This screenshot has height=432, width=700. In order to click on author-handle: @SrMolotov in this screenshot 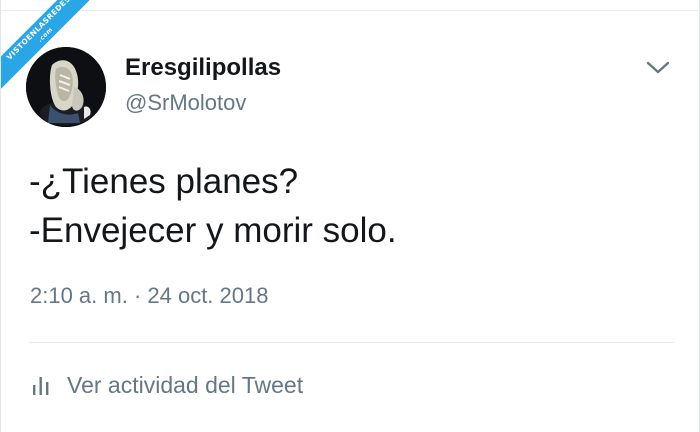, I will do `click(185, 103)`.